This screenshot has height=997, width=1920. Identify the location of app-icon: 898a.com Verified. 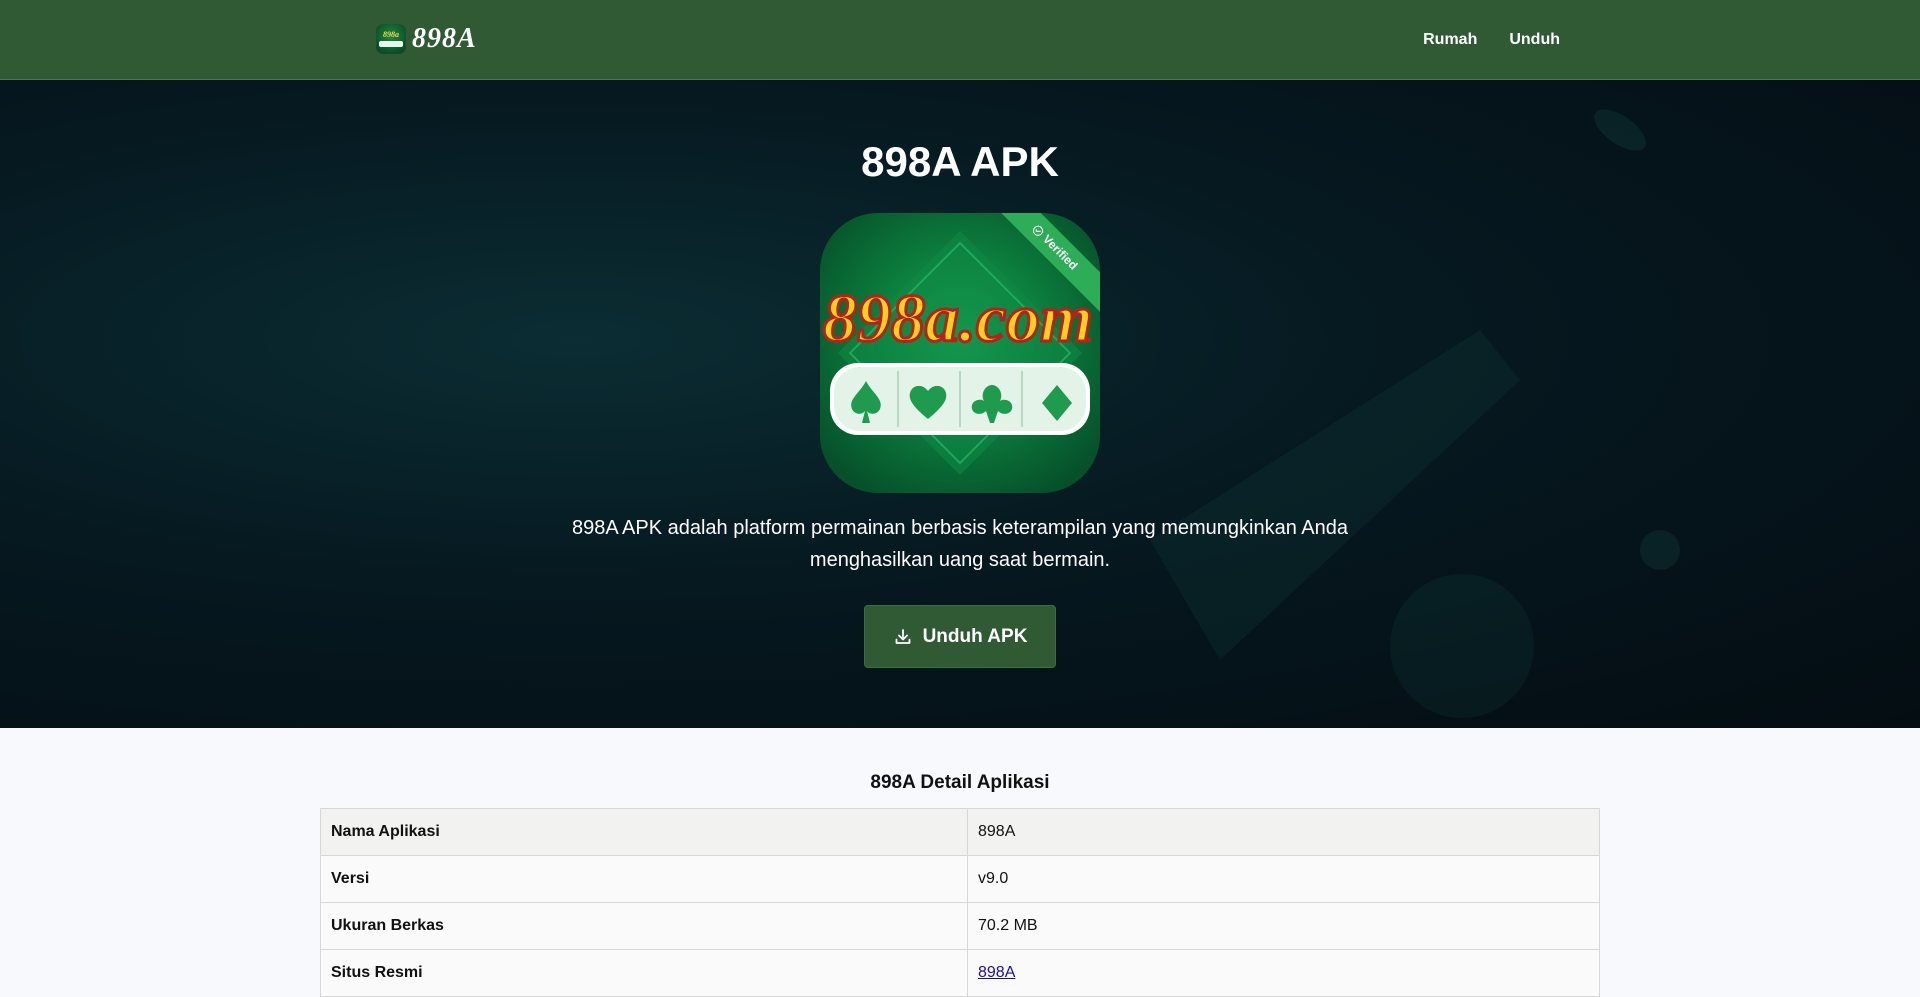
(960, 353).